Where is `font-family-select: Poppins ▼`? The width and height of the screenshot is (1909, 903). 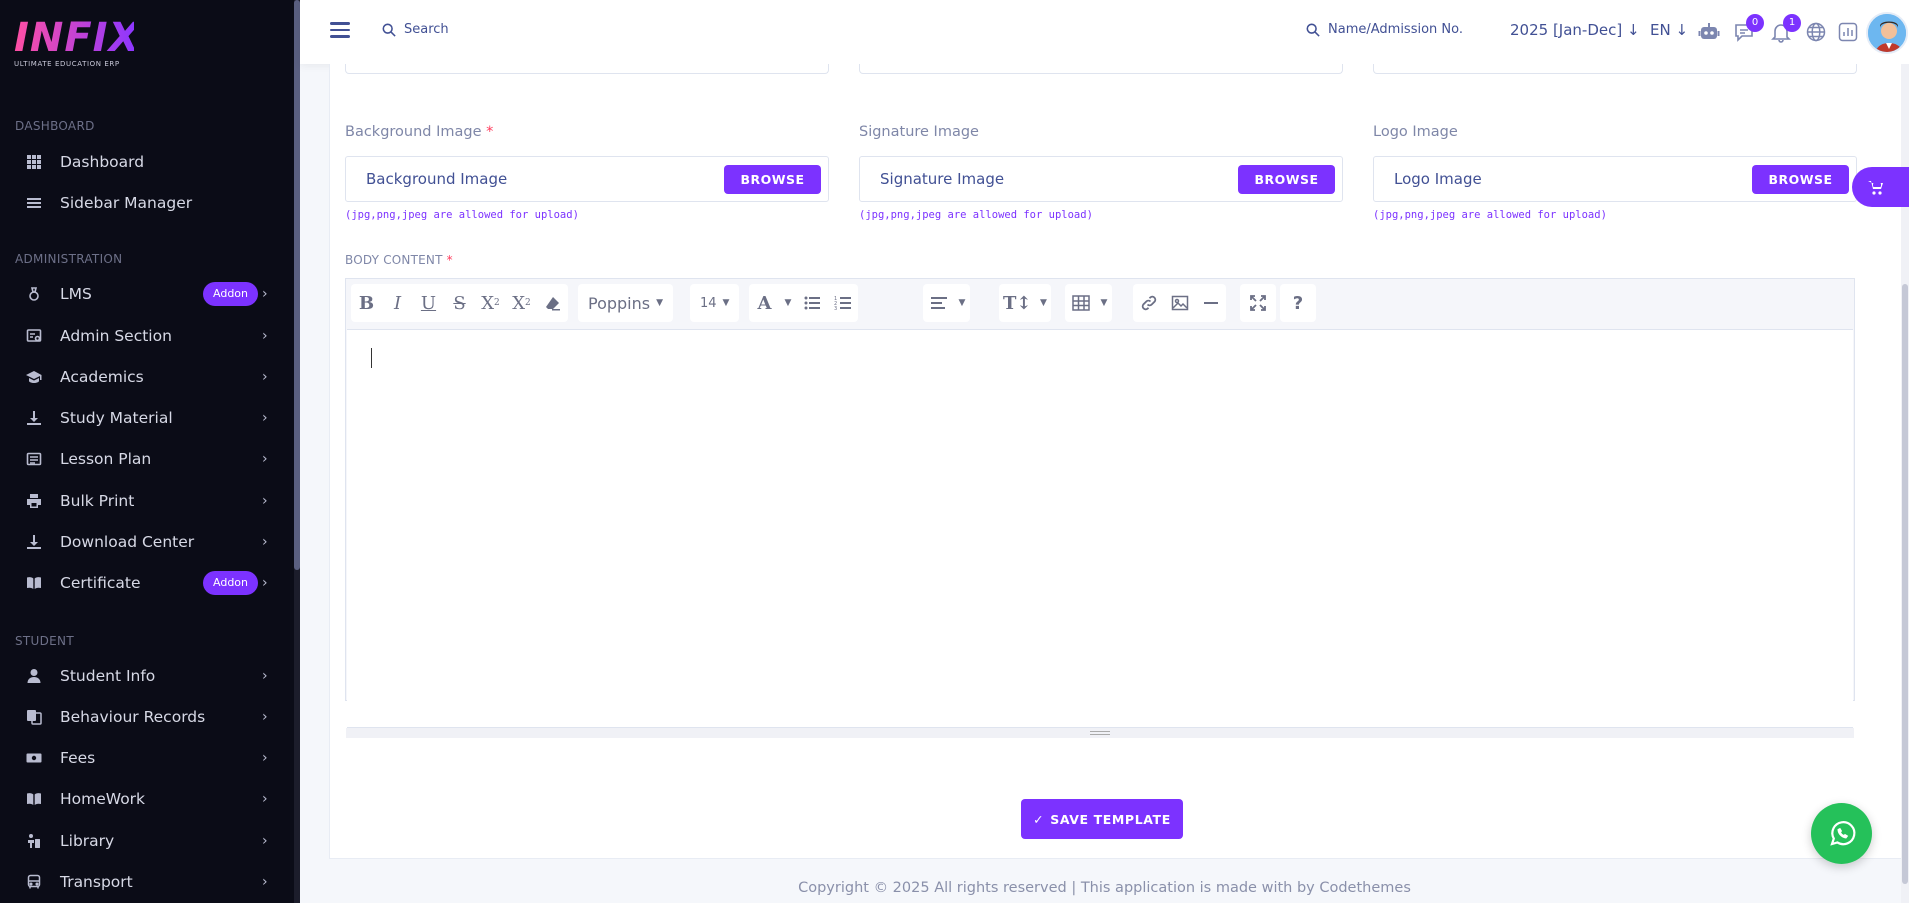 font-family-select: Poppins ▼ is located at coordinates (625, 303).